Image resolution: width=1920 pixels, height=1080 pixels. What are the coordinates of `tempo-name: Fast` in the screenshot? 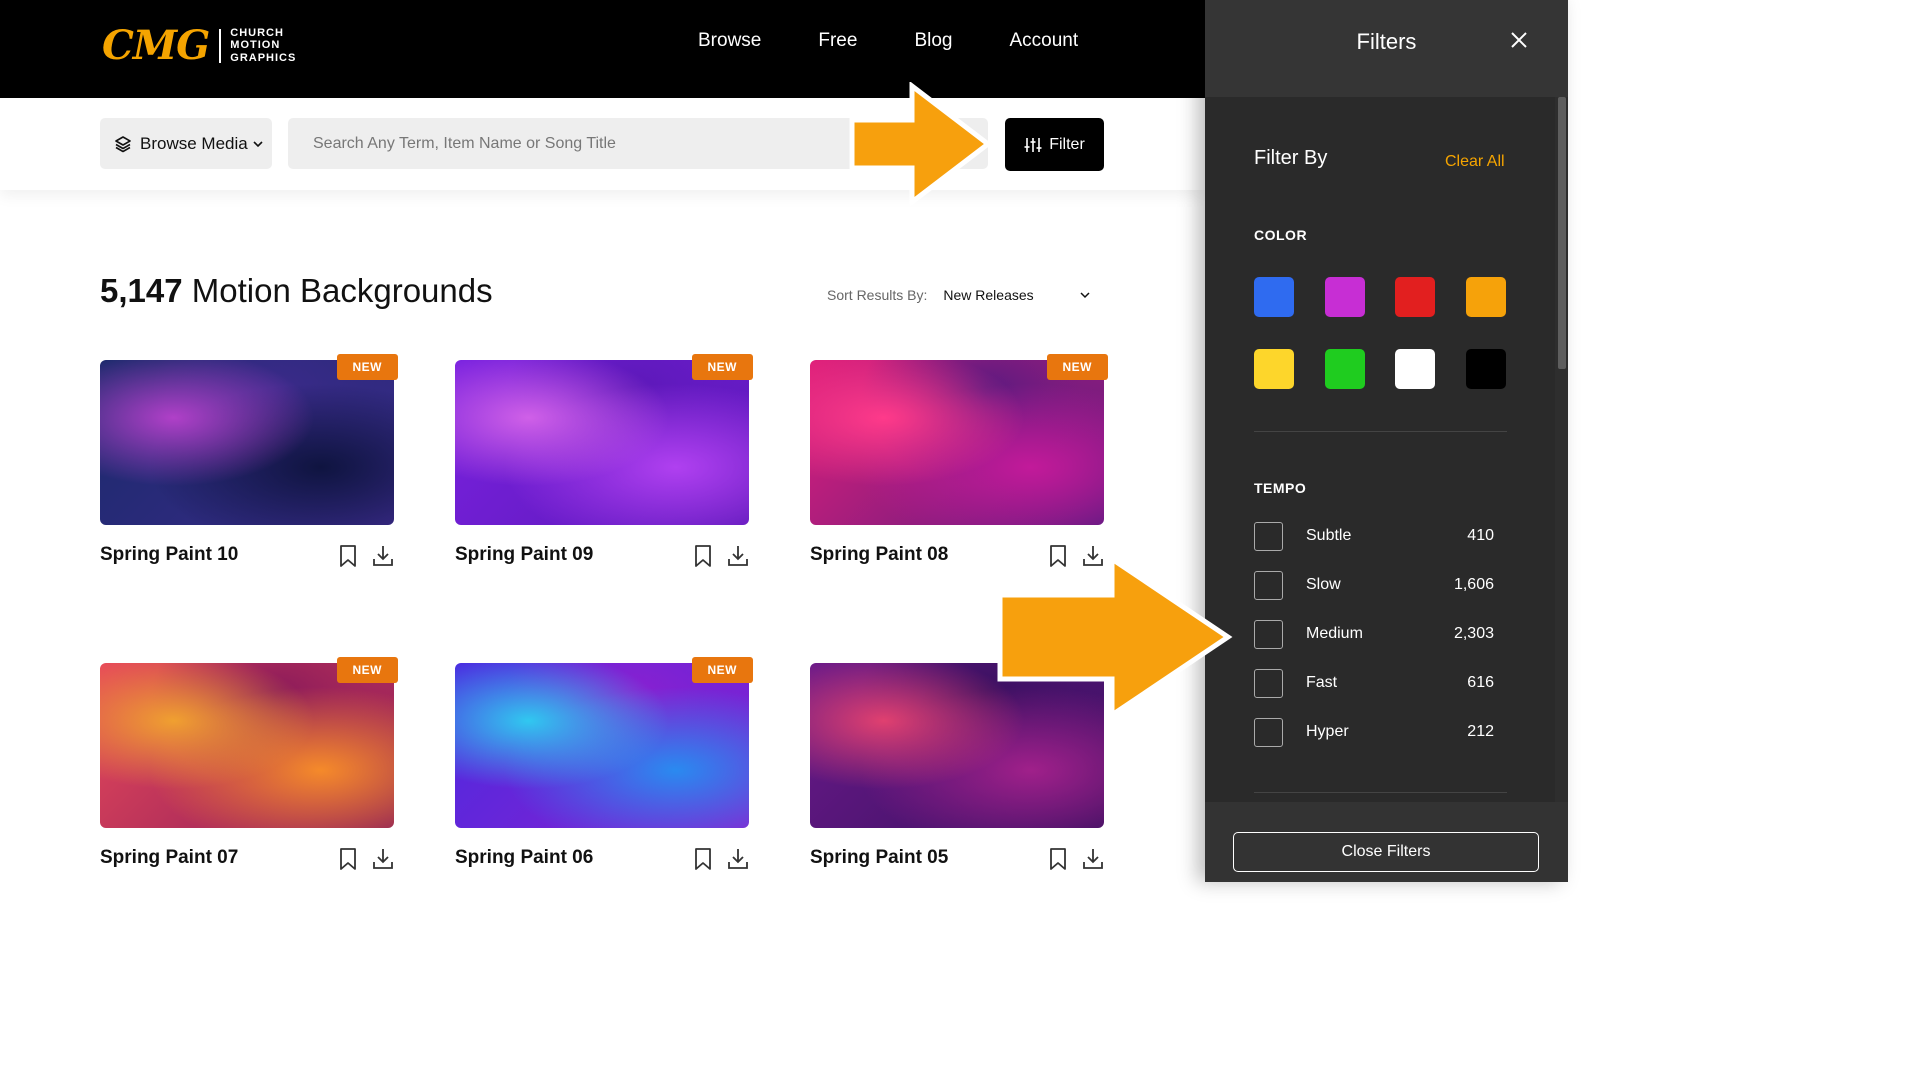 It's located at (1322, 682).